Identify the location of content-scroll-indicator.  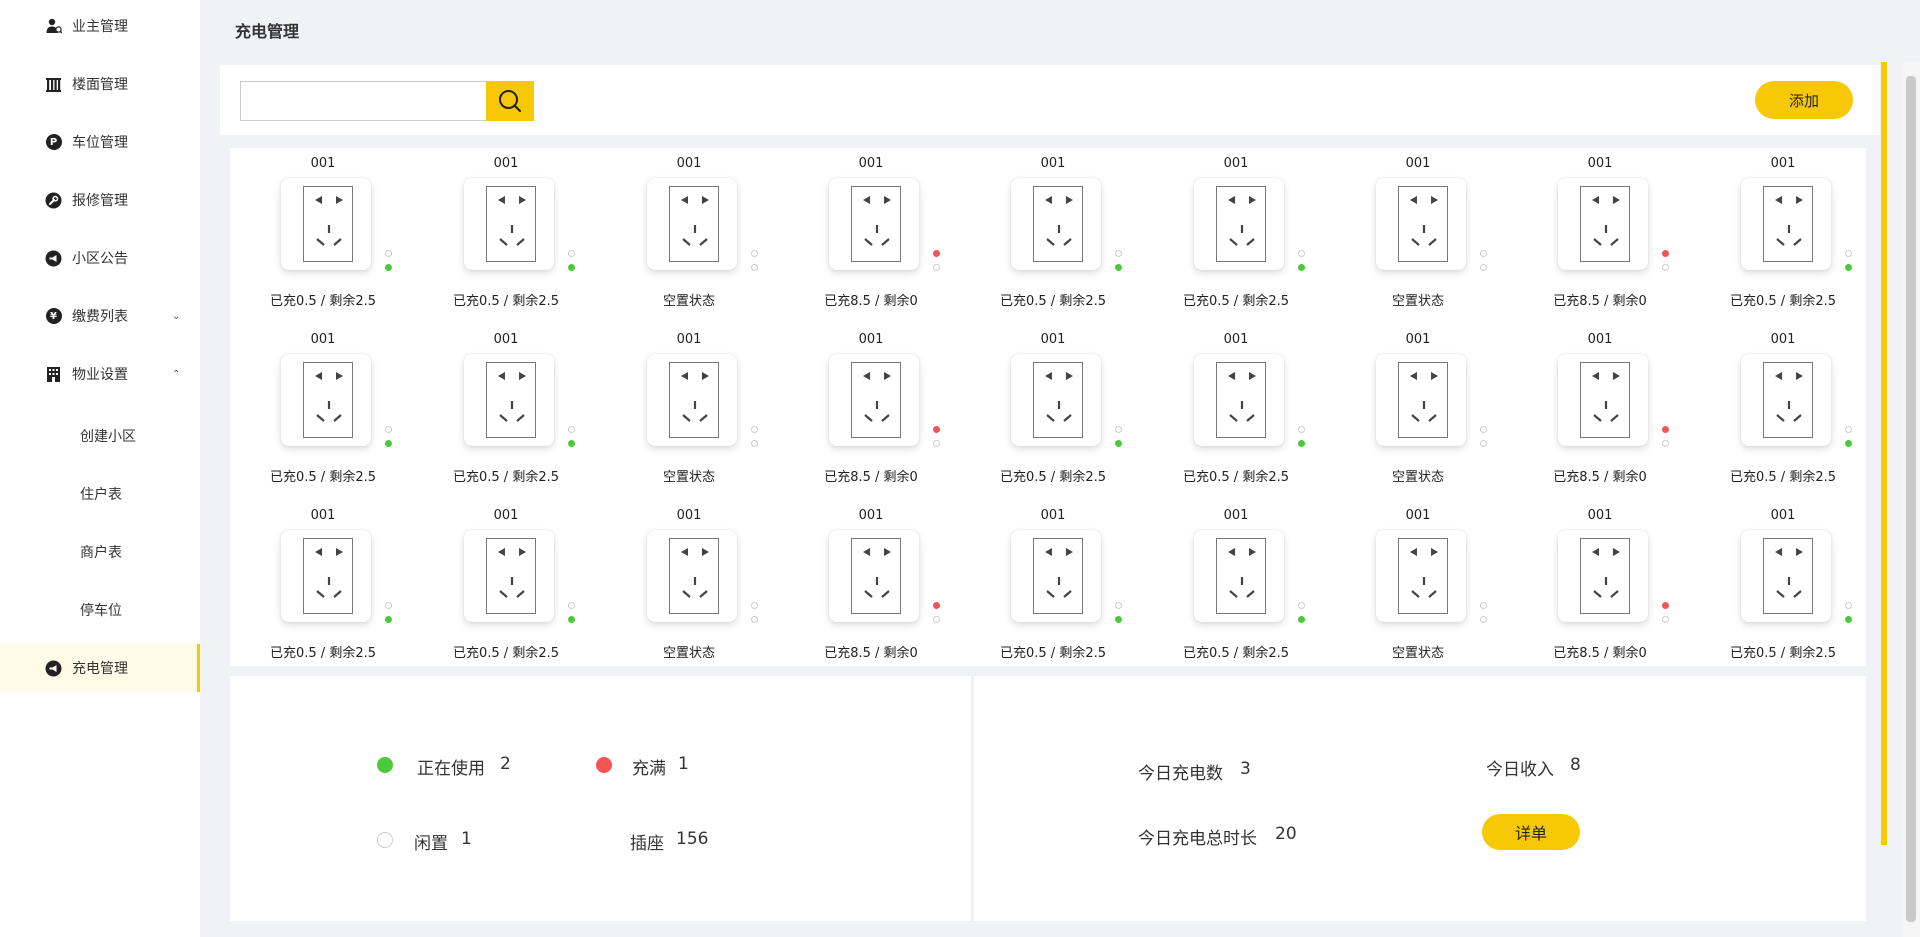
(1884, 453).